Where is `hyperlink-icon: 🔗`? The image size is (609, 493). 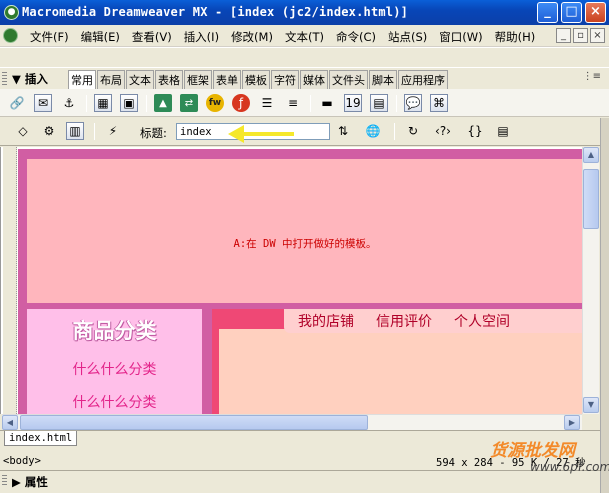 hyperlink-icon: 🔗 is located at coordinates (17, 103).